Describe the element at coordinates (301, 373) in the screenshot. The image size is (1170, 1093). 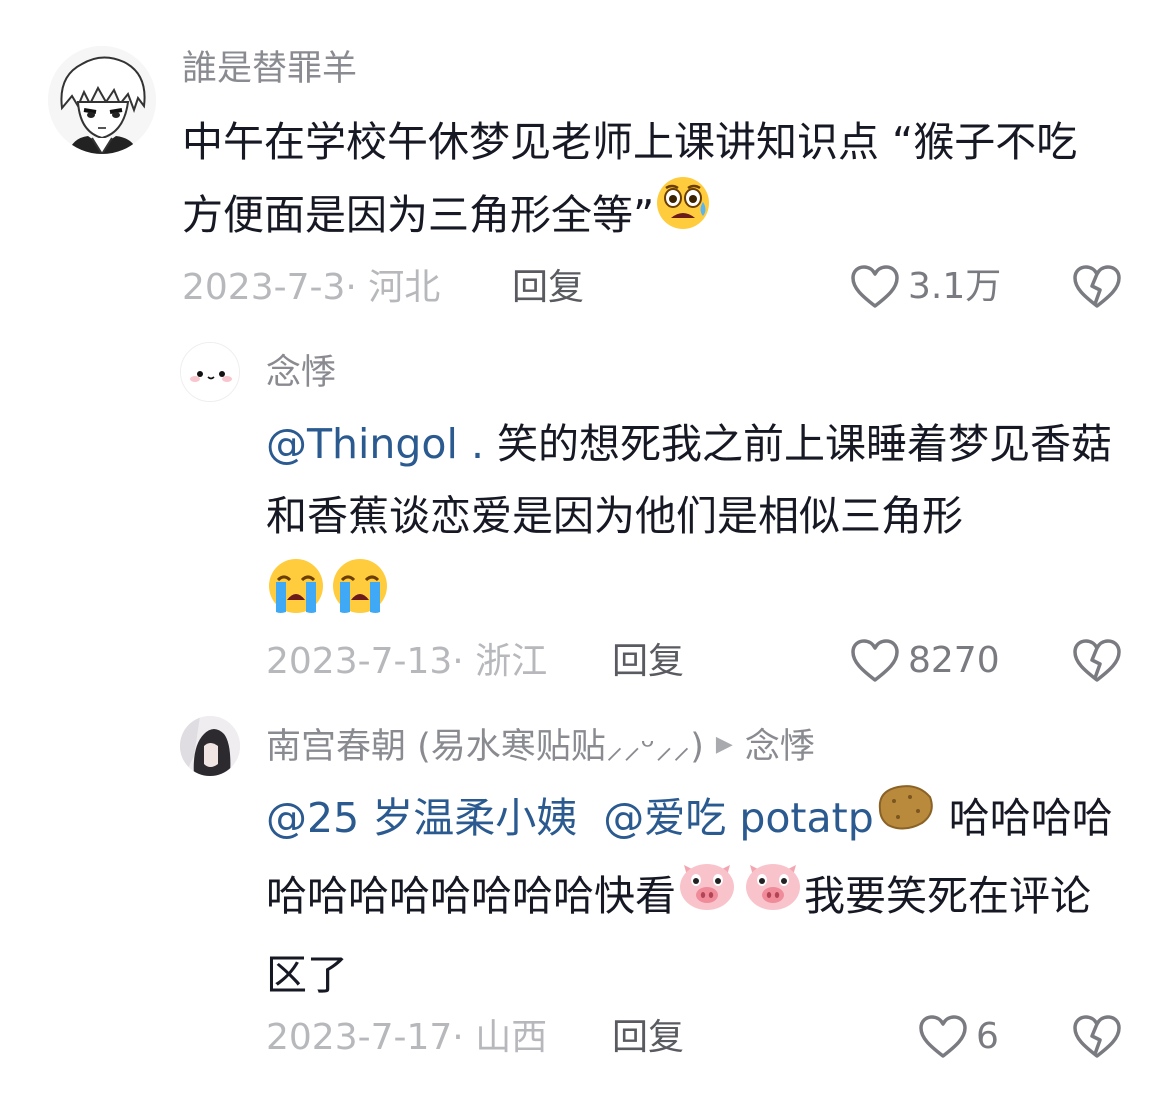
I see `username: 念悸` at that location.